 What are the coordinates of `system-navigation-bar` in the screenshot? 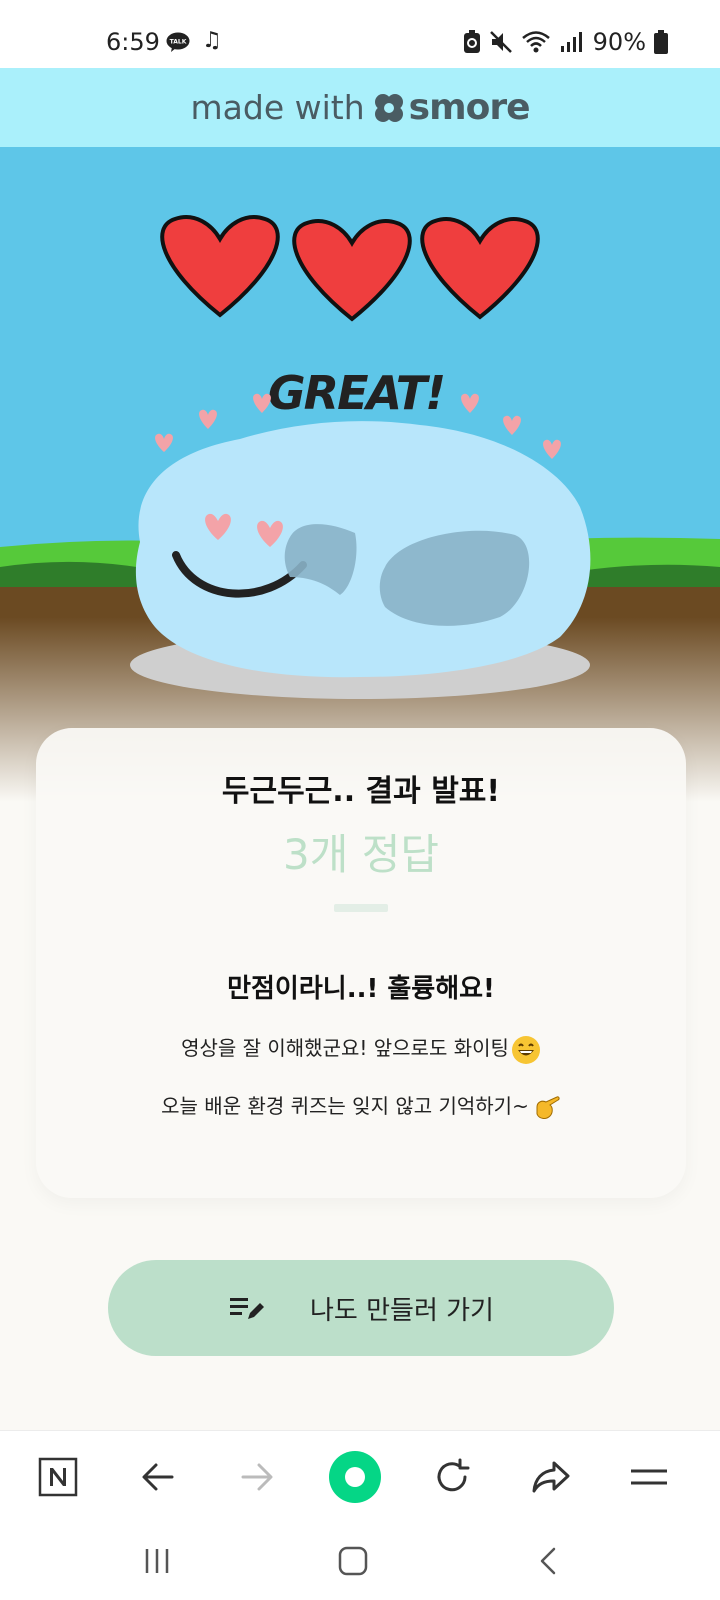 It's located at (360, 1560).